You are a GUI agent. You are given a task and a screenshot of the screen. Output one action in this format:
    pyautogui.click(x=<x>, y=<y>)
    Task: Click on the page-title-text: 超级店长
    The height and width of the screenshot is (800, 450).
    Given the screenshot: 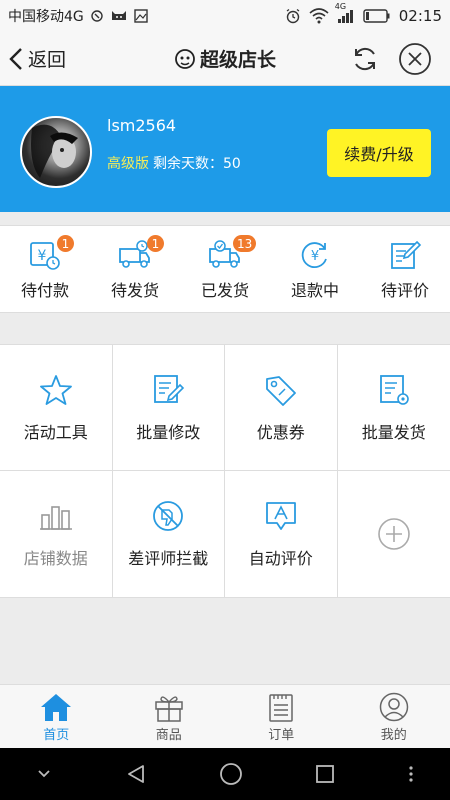 What is the action you would take?
    pyautogui.click(x=237, y=60)
    